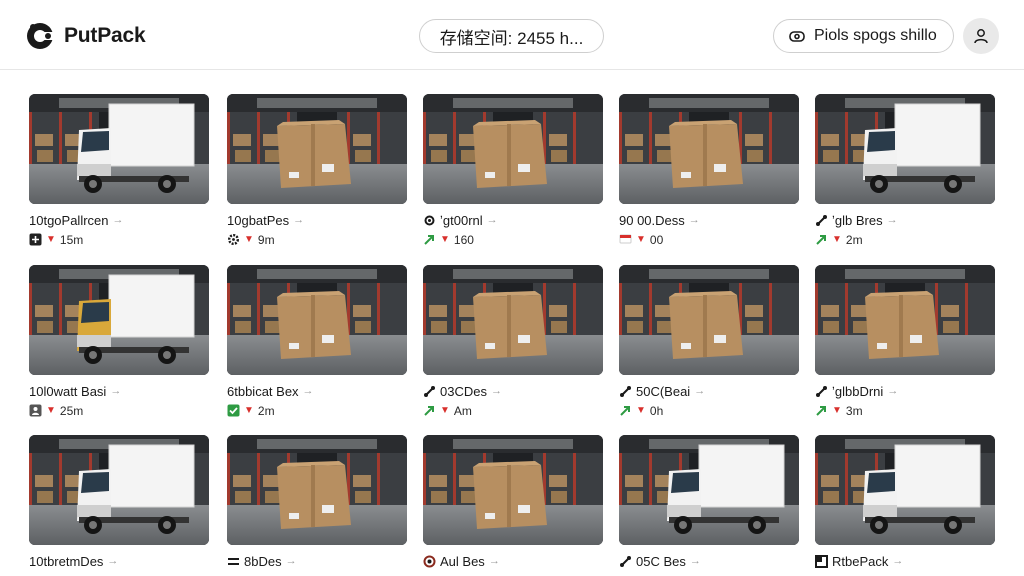 Image resolution: width=1024 pixels, height=576 pixels. Describe the element at coordinates (462, 410) in the screenshot. I see `card-meta-value: Am` at that location.